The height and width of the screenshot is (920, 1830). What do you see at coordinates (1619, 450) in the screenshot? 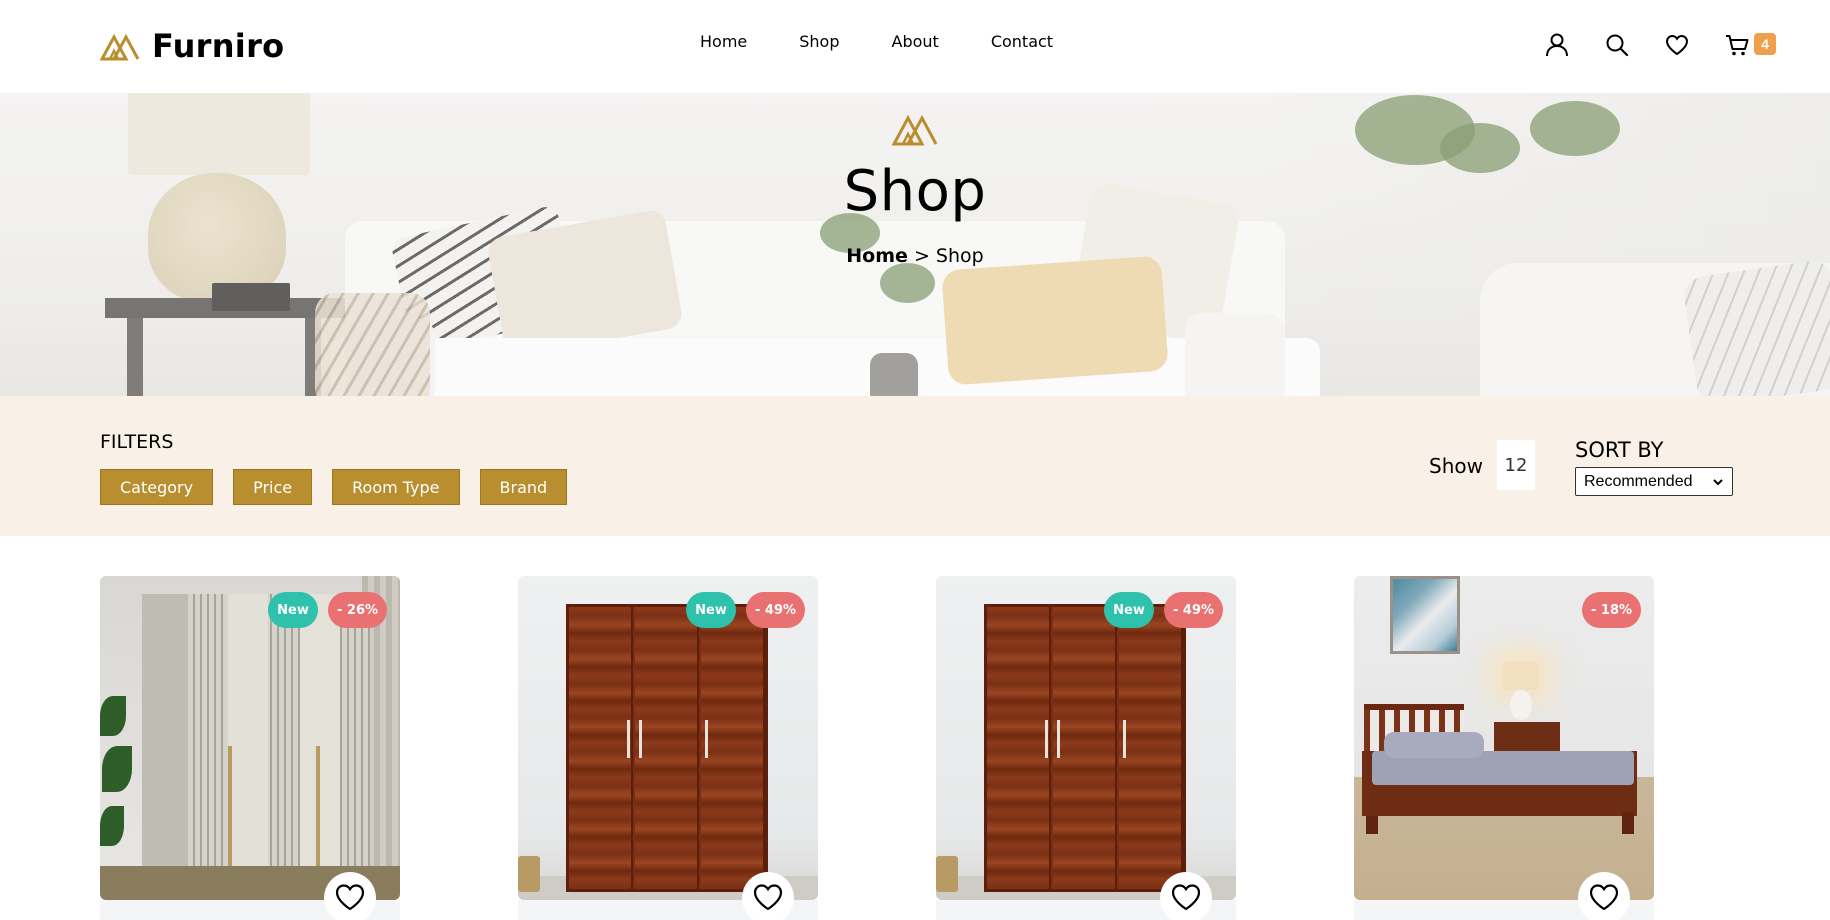
I see `sort-by-label: SORT BY` at bounding box center [1619, 450].